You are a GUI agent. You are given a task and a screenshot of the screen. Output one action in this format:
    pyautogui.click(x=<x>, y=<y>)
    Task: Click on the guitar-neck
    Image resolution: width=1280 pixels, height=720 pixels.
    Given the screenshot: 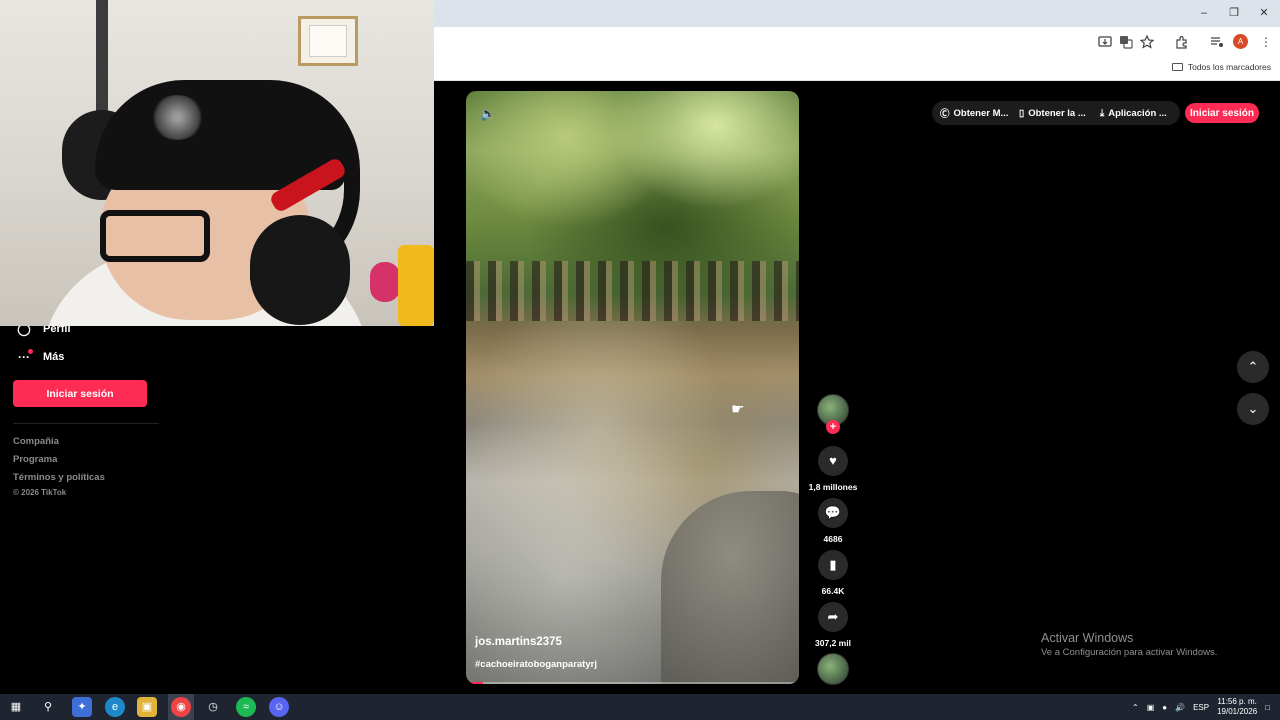 What is the action you would take?
    pyautogui.click(x=102, y=60)
    